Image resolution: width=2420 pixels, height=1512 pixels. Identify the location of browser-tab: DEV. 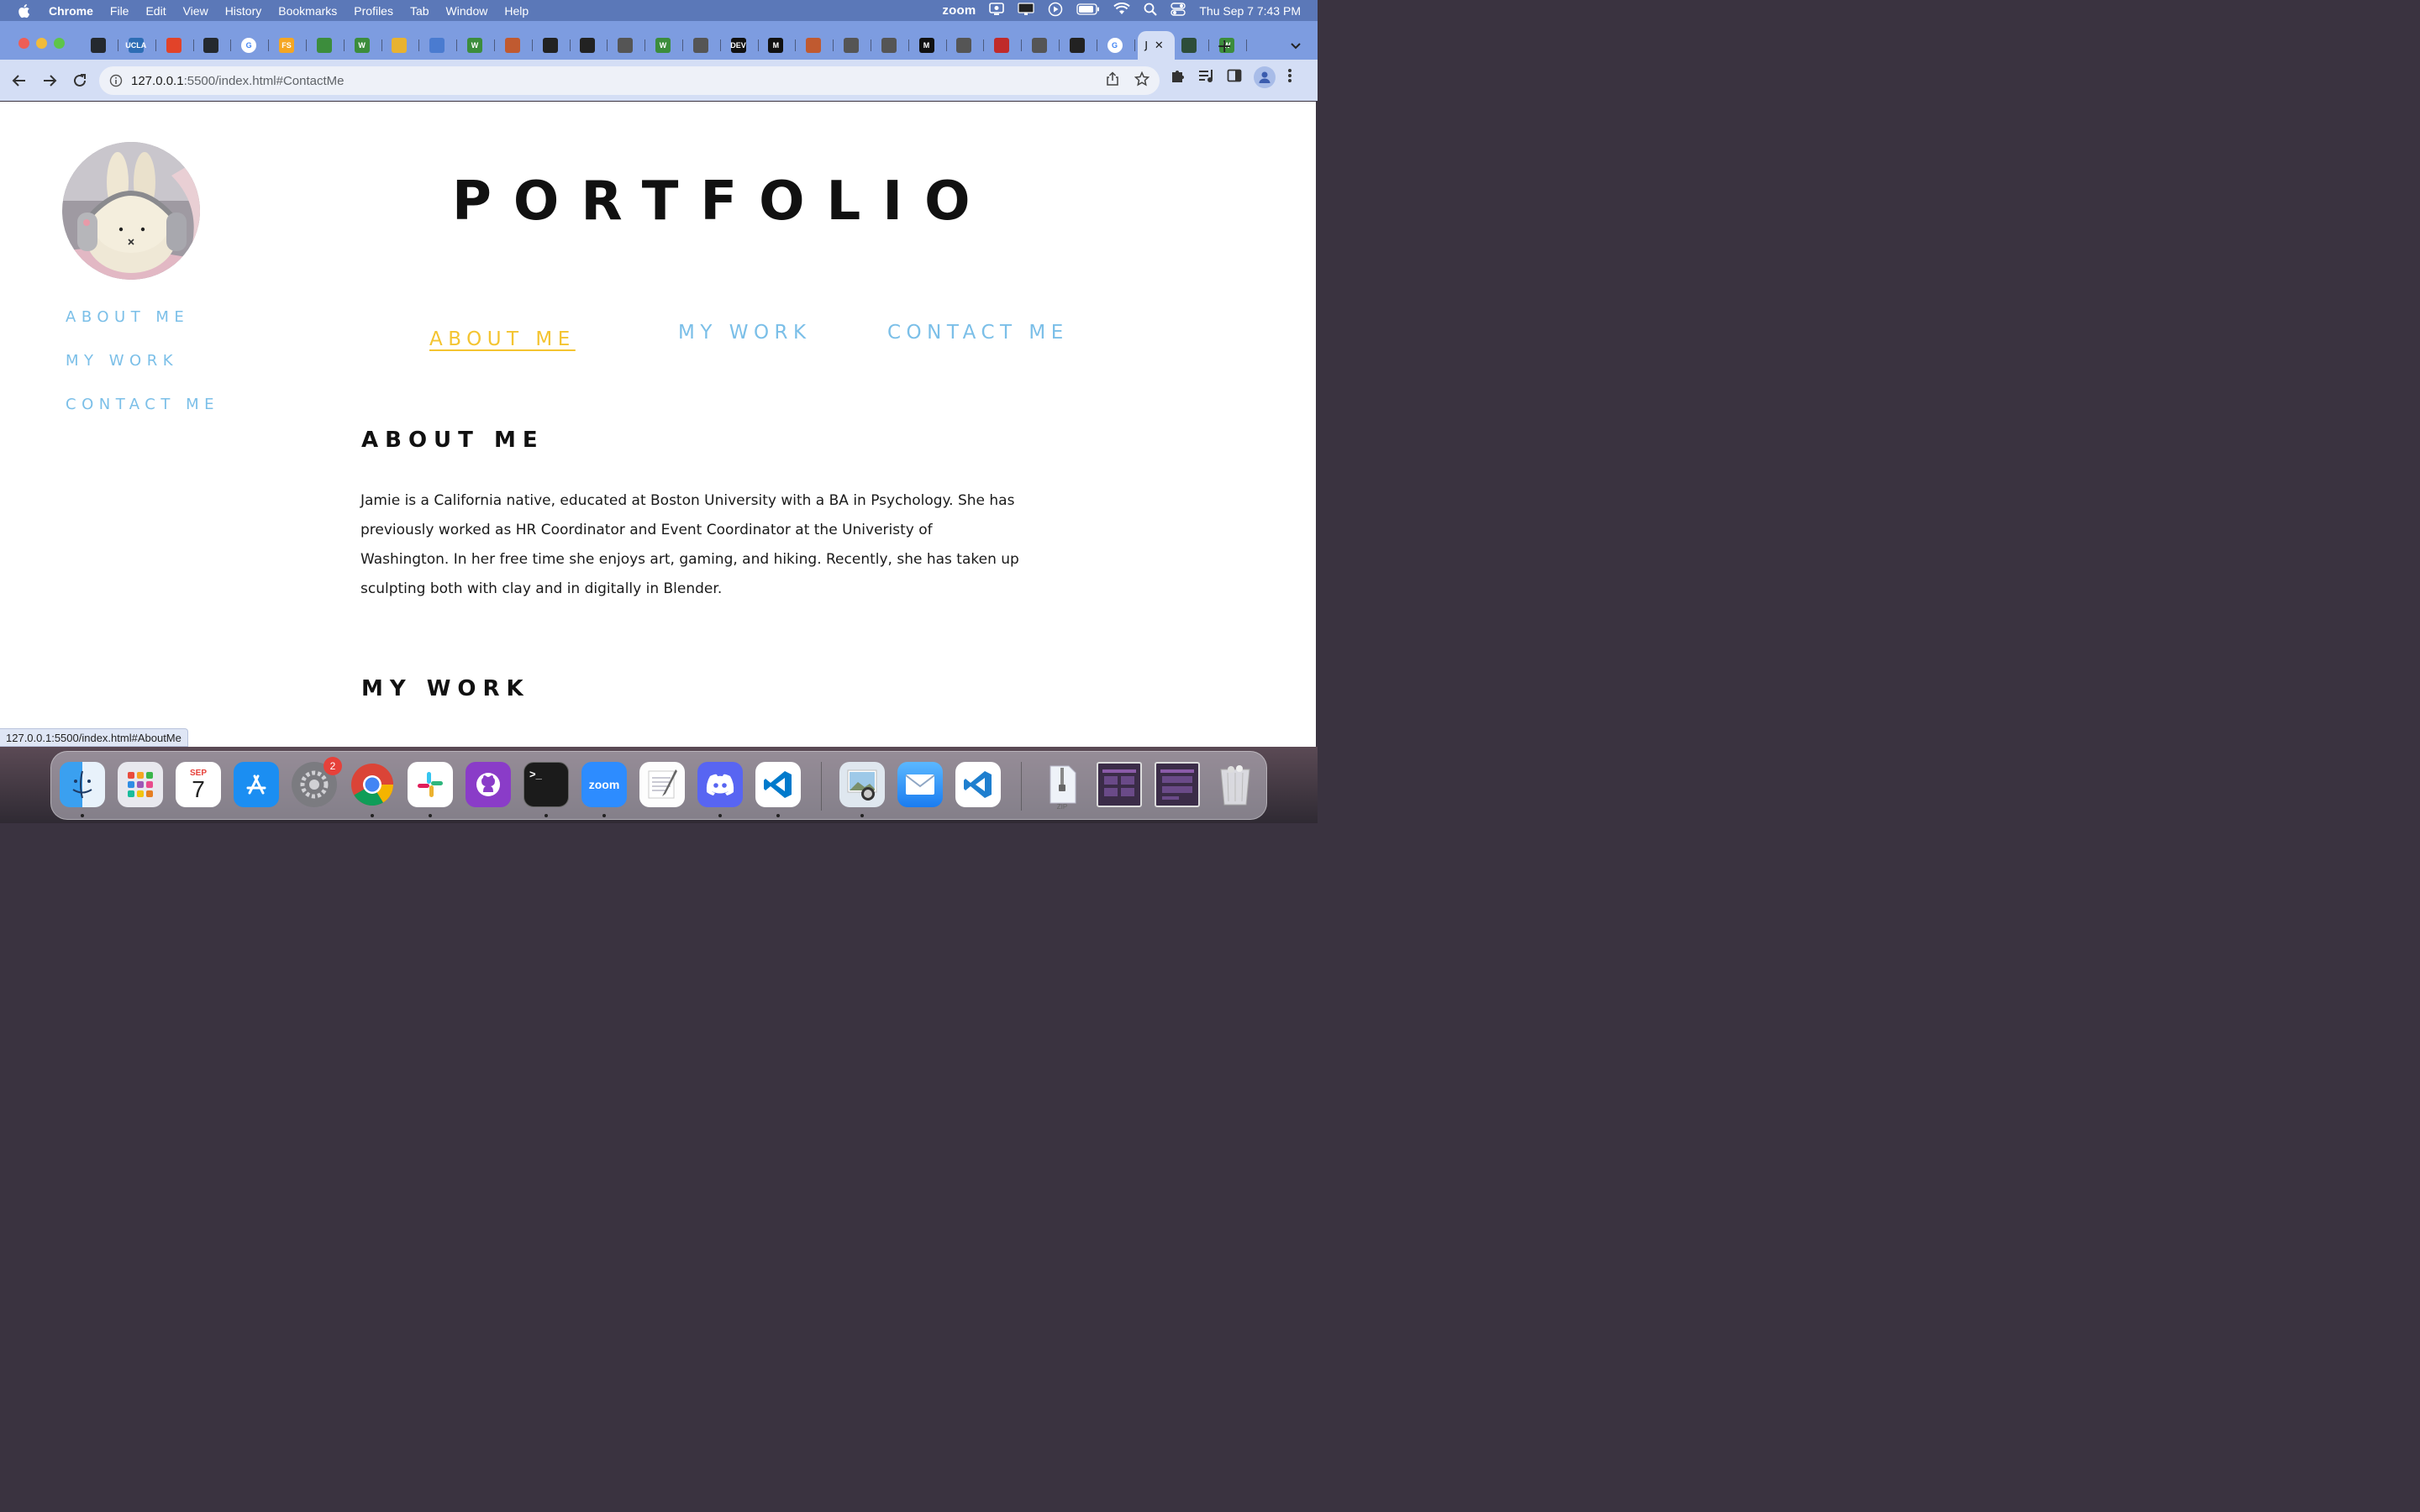
(743, 45).